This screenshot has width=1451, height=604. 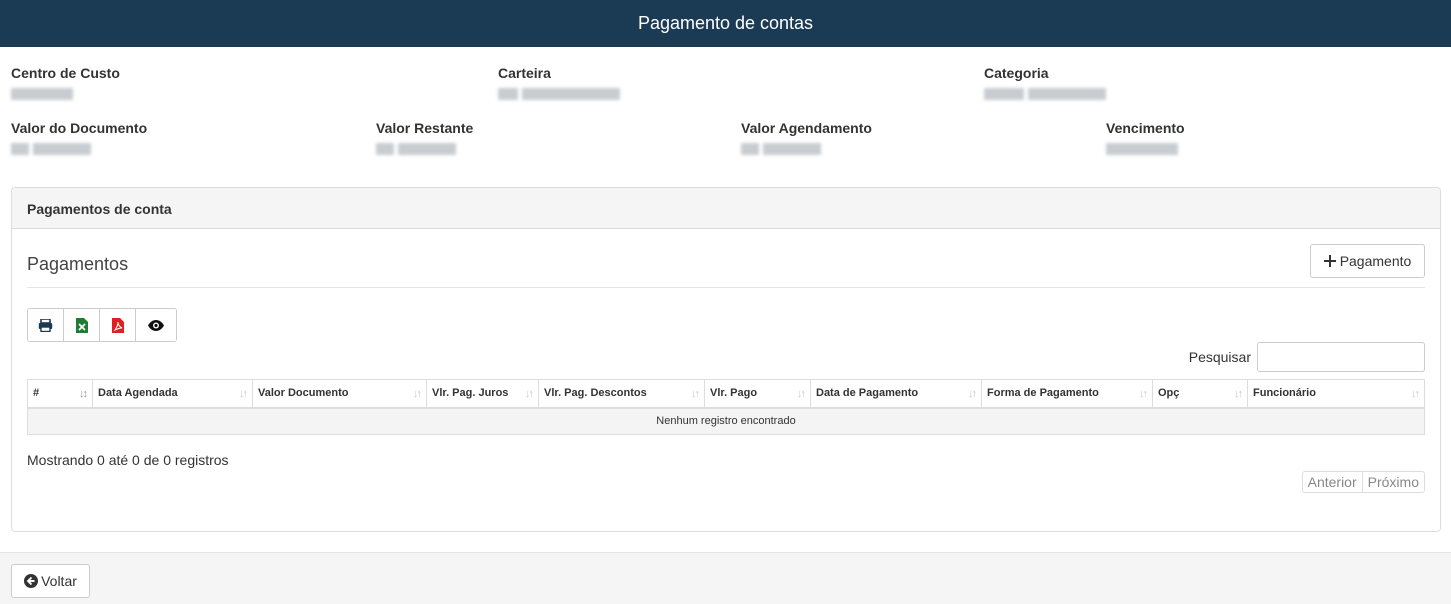 What do you see at coordinates (1341, 357) in the screenshot?
I see `search-input` at bounding box center [1341, 357].